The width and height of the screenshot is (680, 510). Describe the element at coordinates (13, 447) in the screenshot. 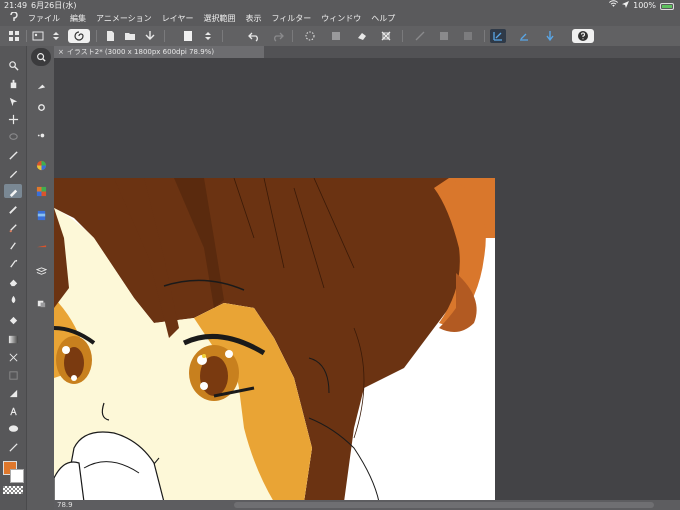

I see `correct-line-tool-icon` at that location.